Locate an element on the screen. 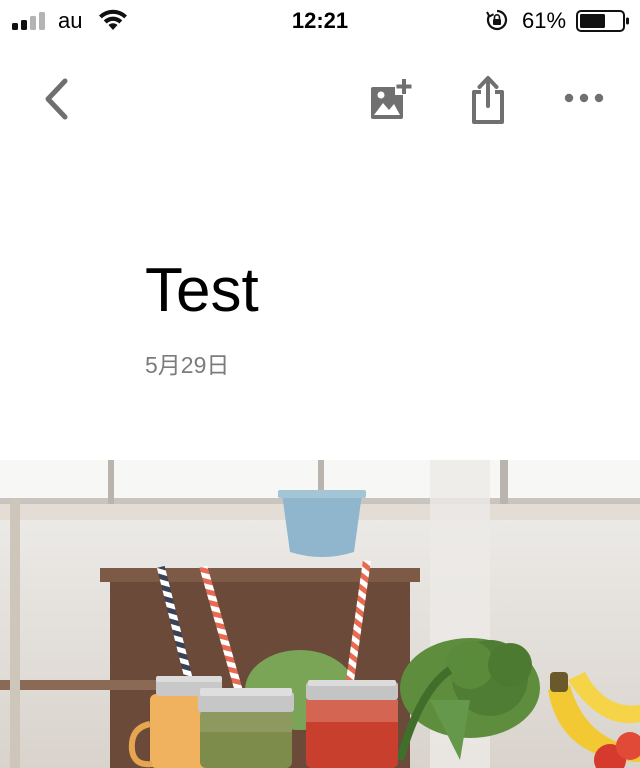 The image size is (640, 768). battery-percent: 61% is located at coordinates (544, 20).